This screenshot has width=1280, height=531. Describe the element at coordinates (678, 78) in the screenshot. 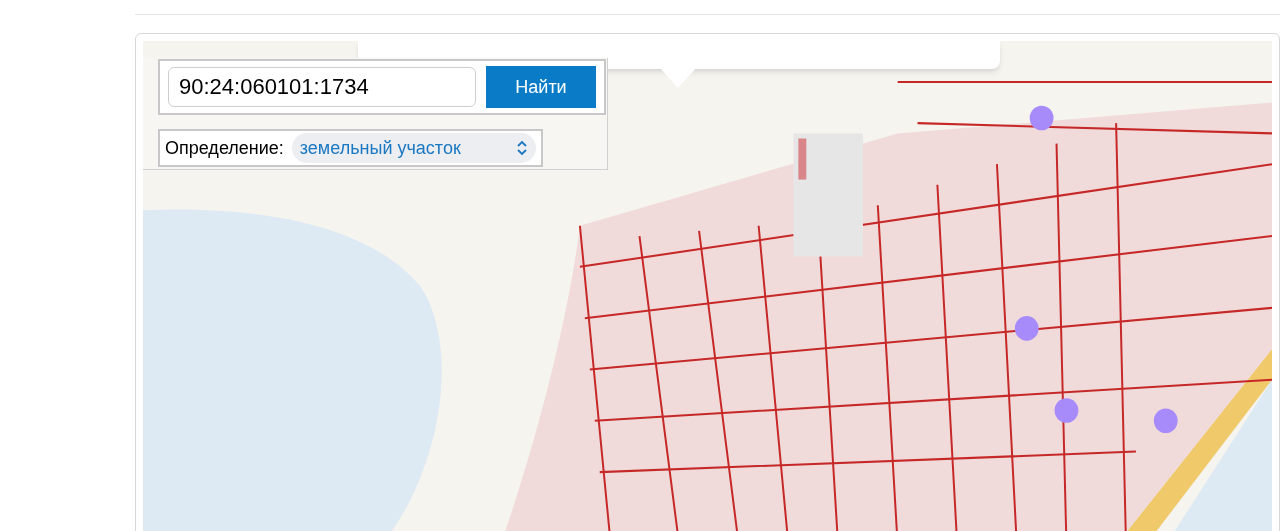

I see `popup-pointer` at that location.